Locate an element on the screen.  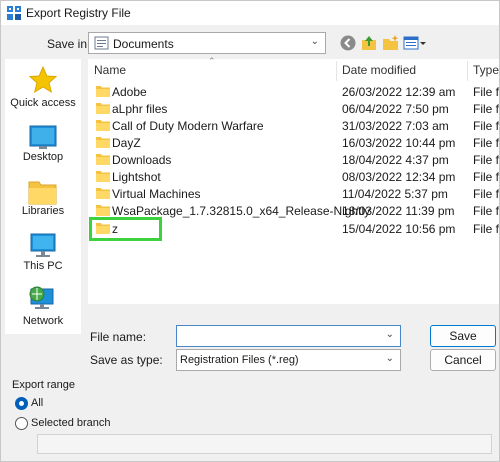
file-date: 16/03/2022 10:44 pm is located at coordinates (399, 143).